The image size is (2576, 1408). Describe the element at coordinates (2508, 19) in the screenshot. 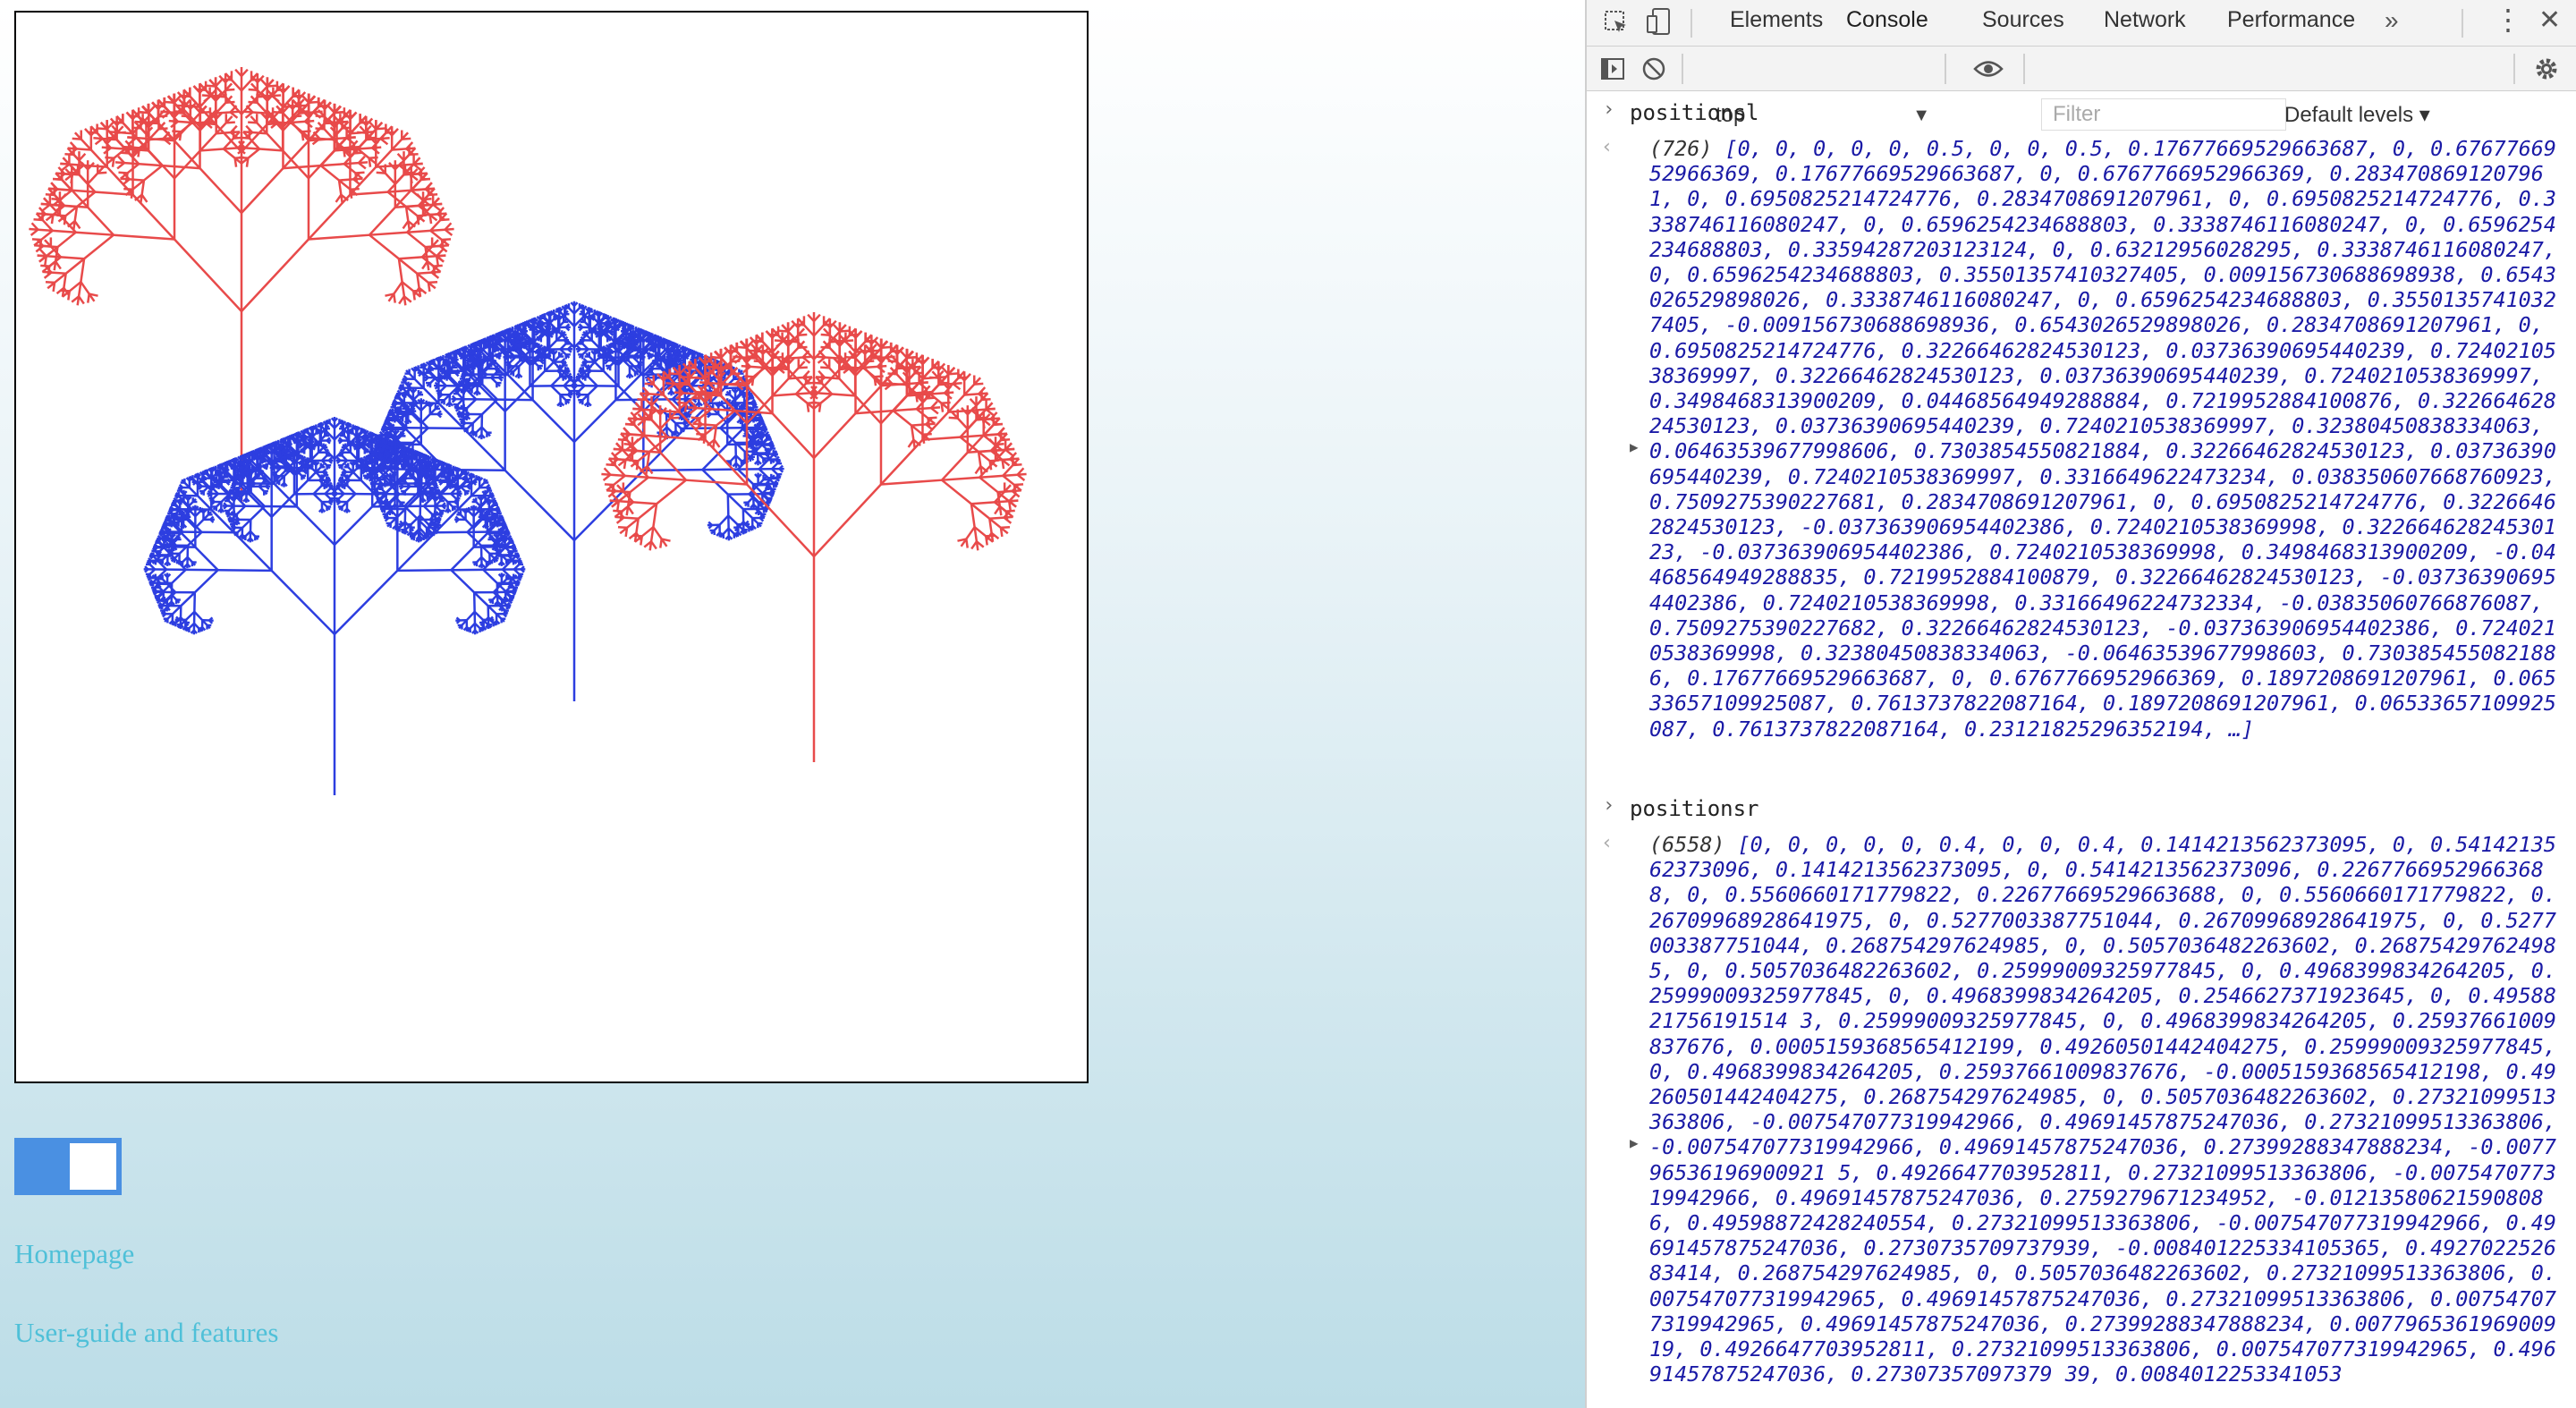

I see `kebab-menu-icon: ⋮` at that location.